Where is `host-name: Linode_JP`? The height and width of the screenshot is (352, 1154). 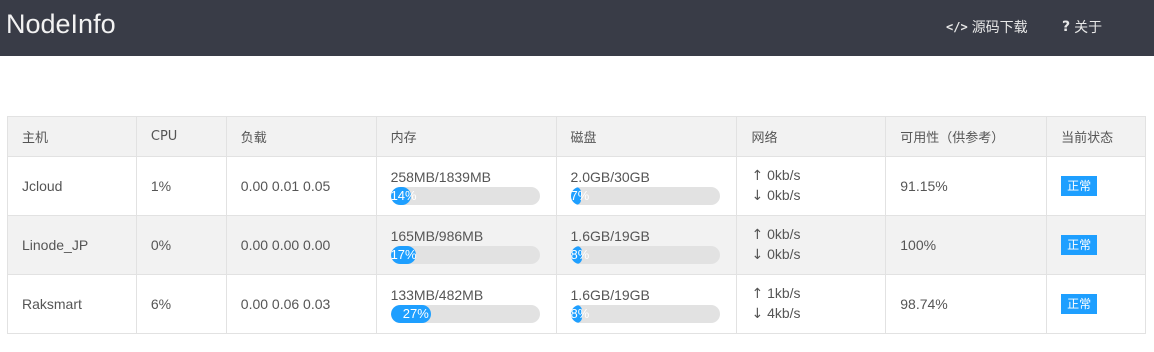 host-name: Linode_JP is located at coordinates (72, 245).